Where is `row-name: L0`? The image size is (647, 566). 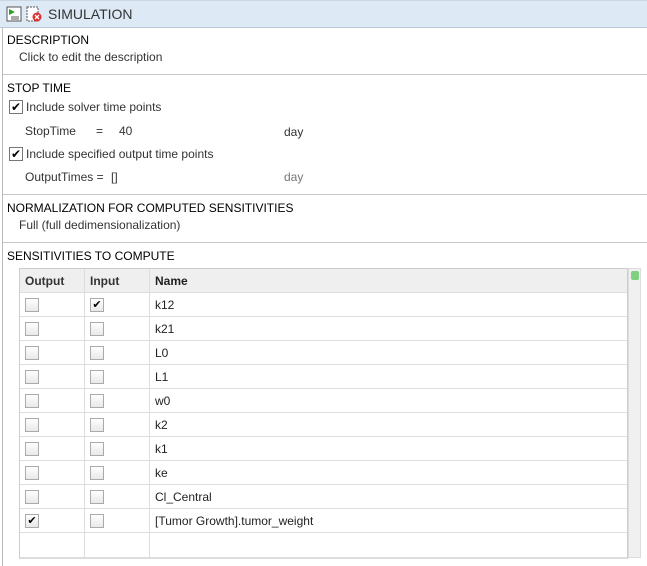
row-name: L0 is located at coordinates (388, 352).